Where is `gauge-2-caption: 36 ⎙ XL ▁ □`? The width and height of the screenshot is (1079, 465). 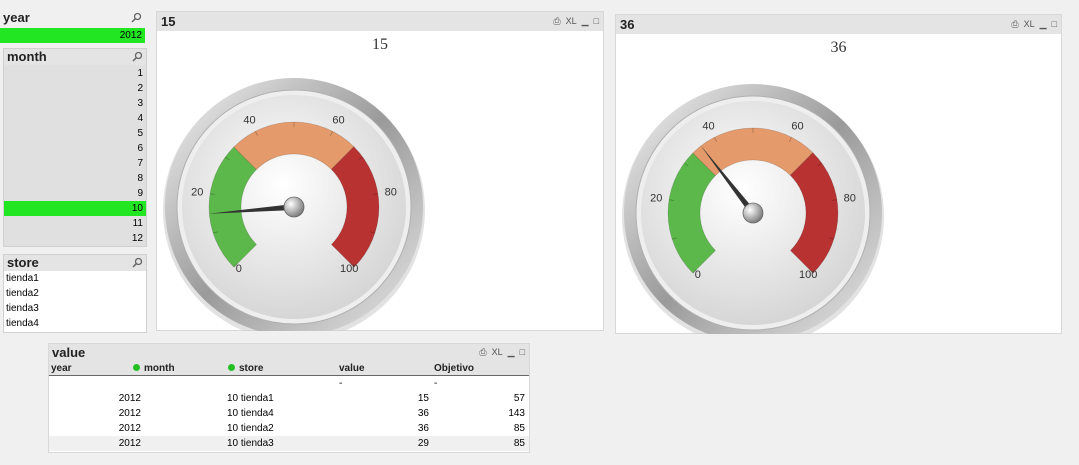 gauge-2-caption: 36 ⎙ XL ▁ □ is located at coordinates (838, 24).